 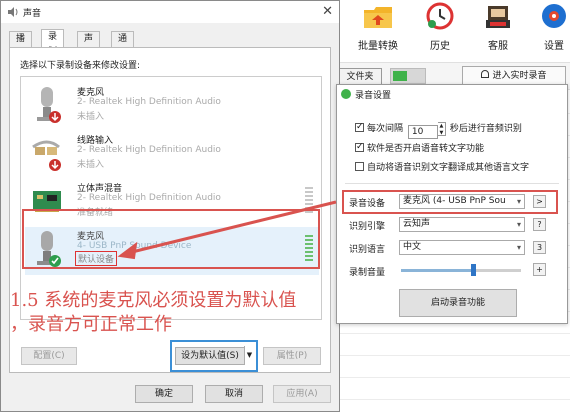 I want to click on cancel-button: 取消, so click(x=234, y=394).